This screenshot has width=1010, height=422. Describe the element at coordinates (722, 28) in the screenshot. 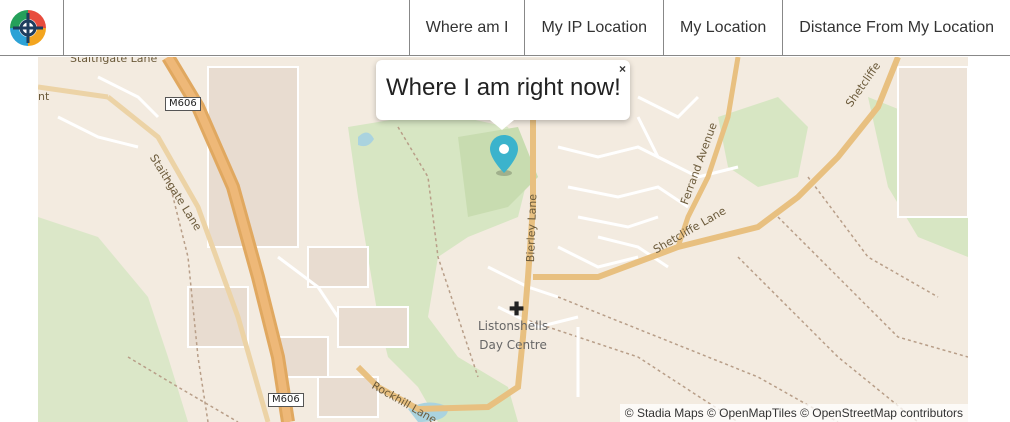

I see `nav-my-location: My Location` at that location.